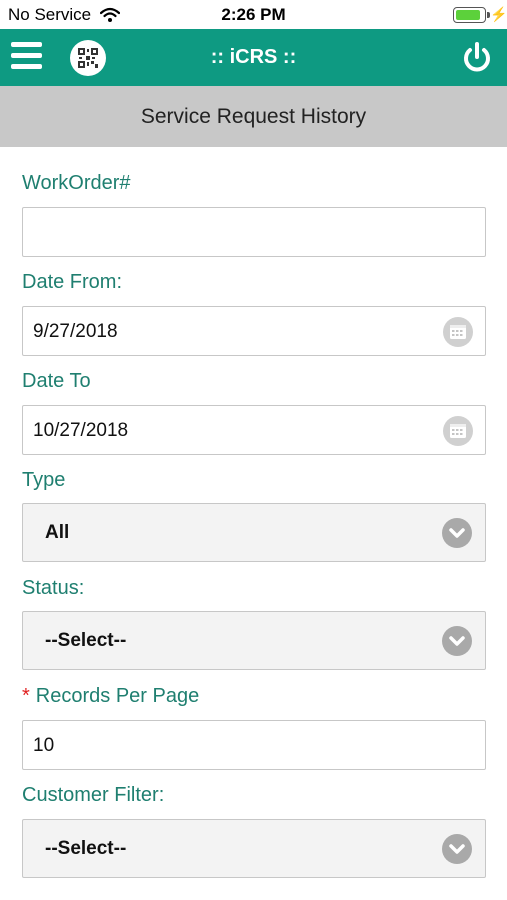  Describe the element at coordinates (76, 183) in the screenshot. I see `workorder-label: WorkOrder#` at that location.